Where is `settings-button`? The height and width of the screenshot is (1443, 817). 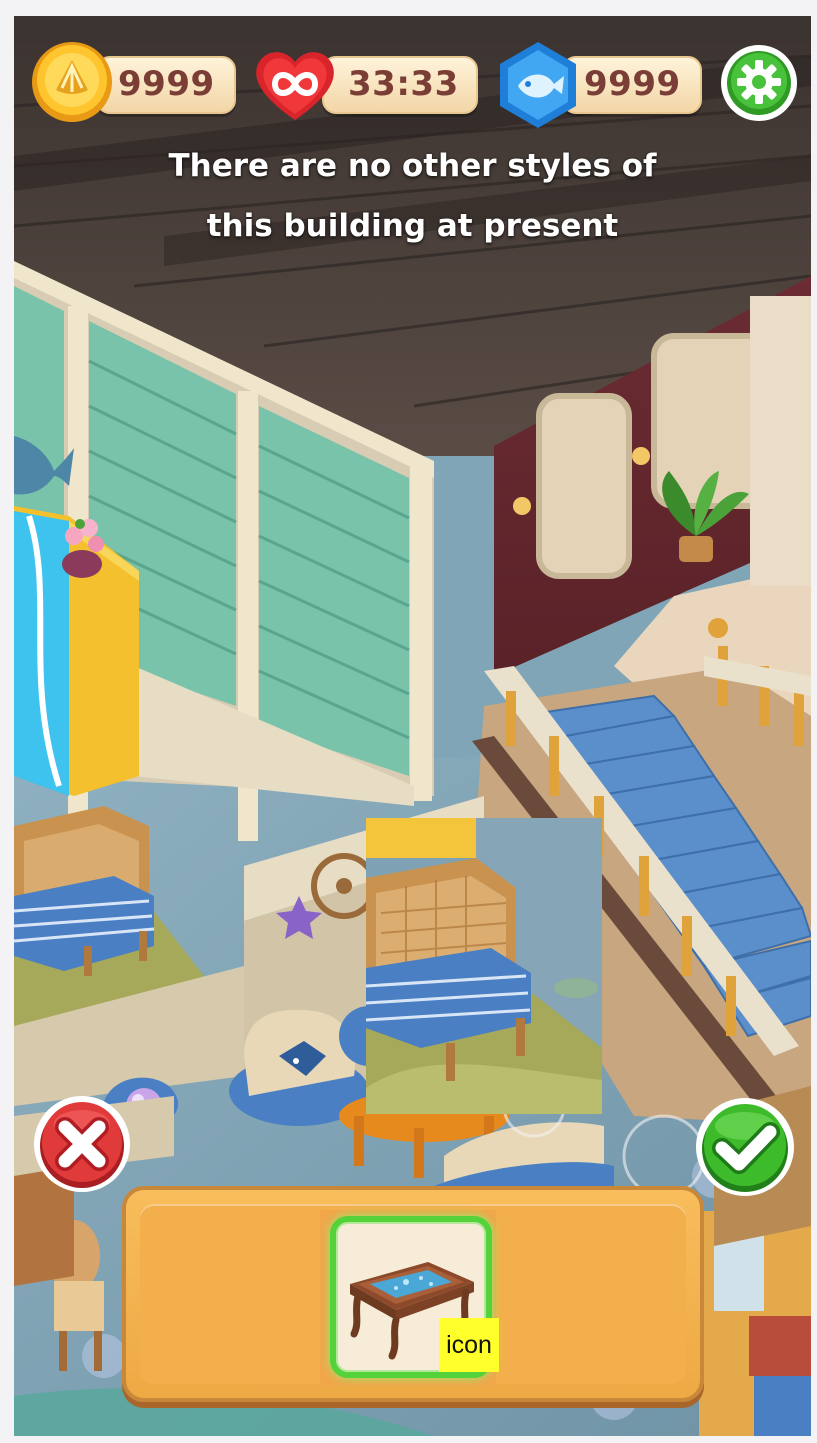 settings-button is located at coordinates (759, 83).